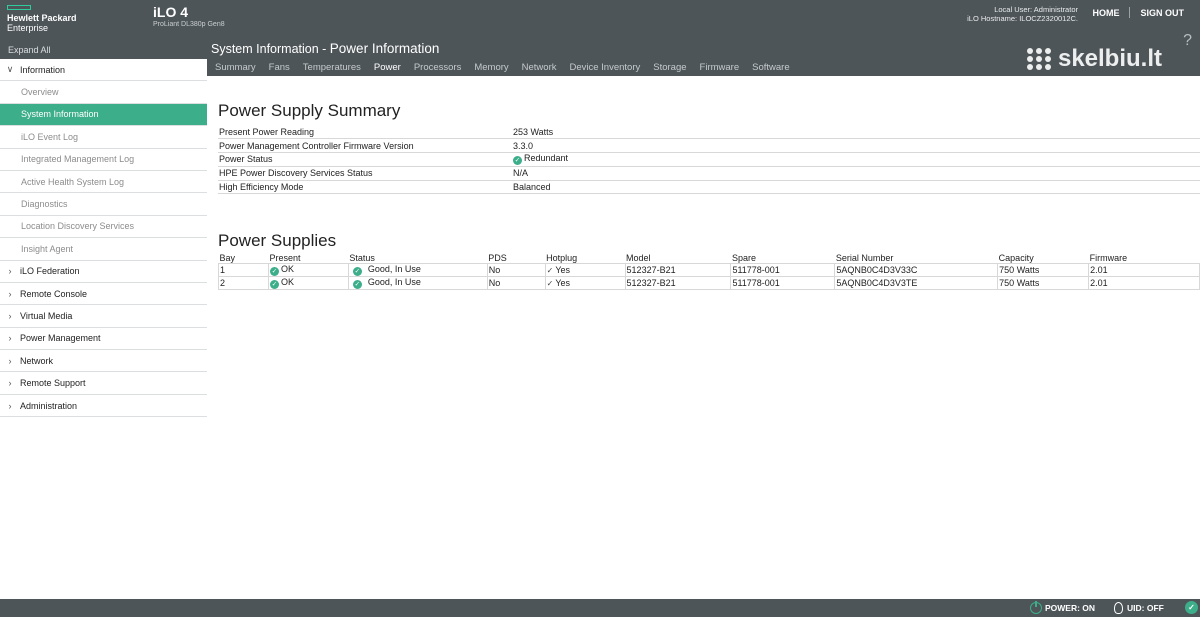  Describe the element at coordinates (550, 270) in the screenshot. I see `checkmark-icon: ✓` at that location.